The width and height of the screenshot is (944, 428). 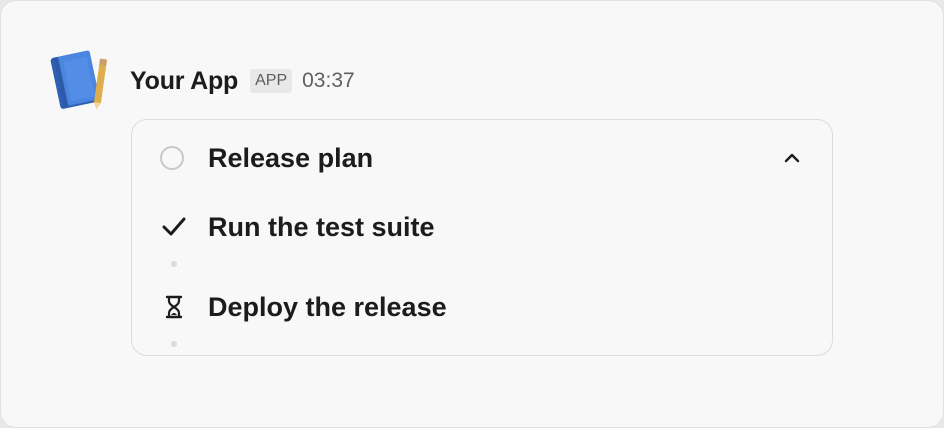 I want to click on chevron-up-icon, so click(x=792, y=158).